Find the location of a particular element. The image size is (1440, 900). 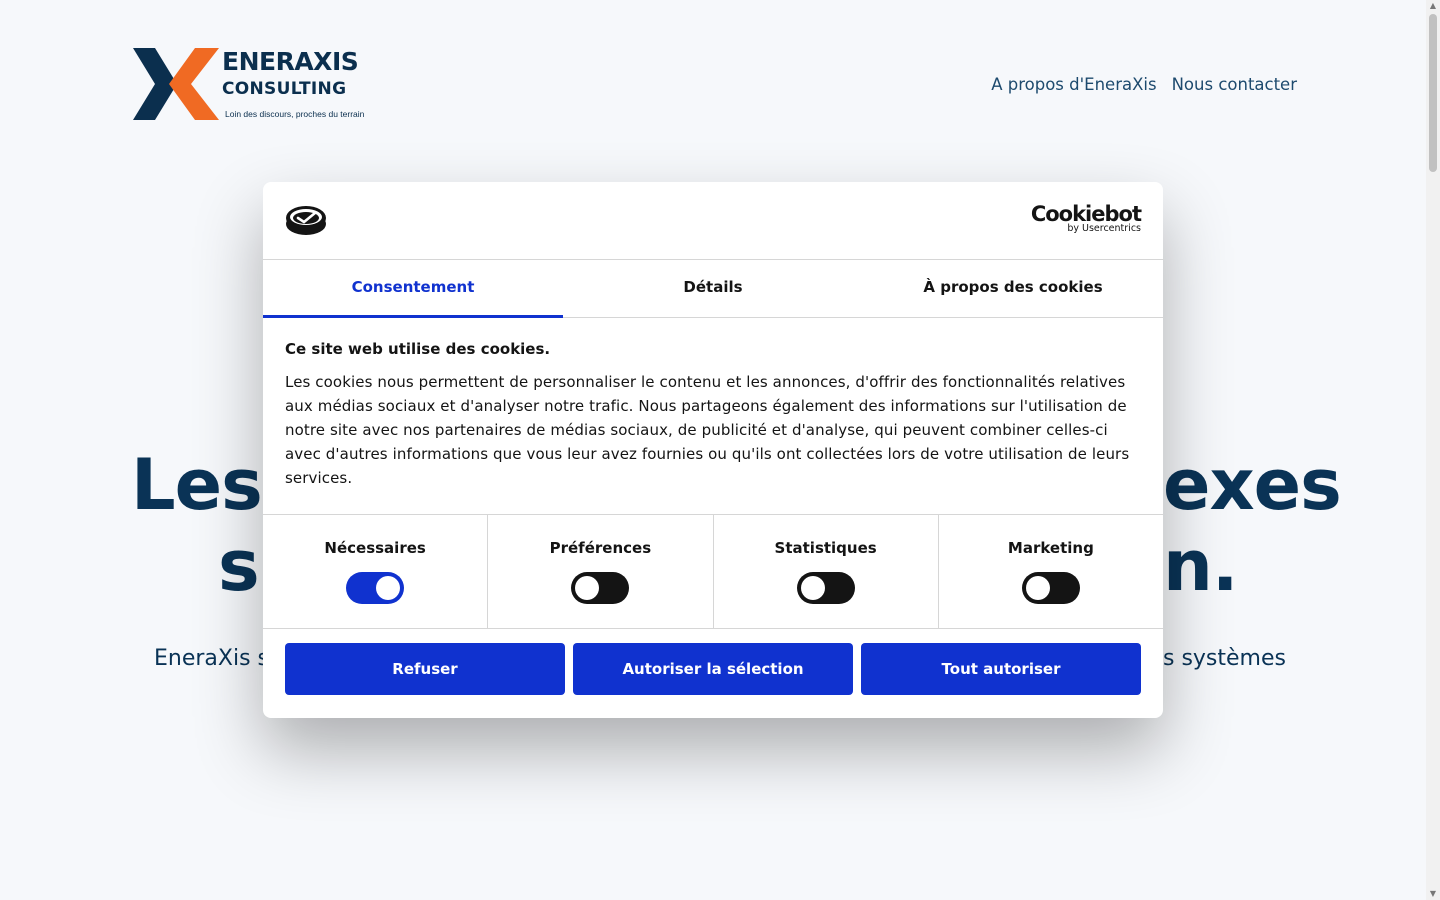

tab-about-cookies: À propos des cookies is located at coordinates (1013, 288).